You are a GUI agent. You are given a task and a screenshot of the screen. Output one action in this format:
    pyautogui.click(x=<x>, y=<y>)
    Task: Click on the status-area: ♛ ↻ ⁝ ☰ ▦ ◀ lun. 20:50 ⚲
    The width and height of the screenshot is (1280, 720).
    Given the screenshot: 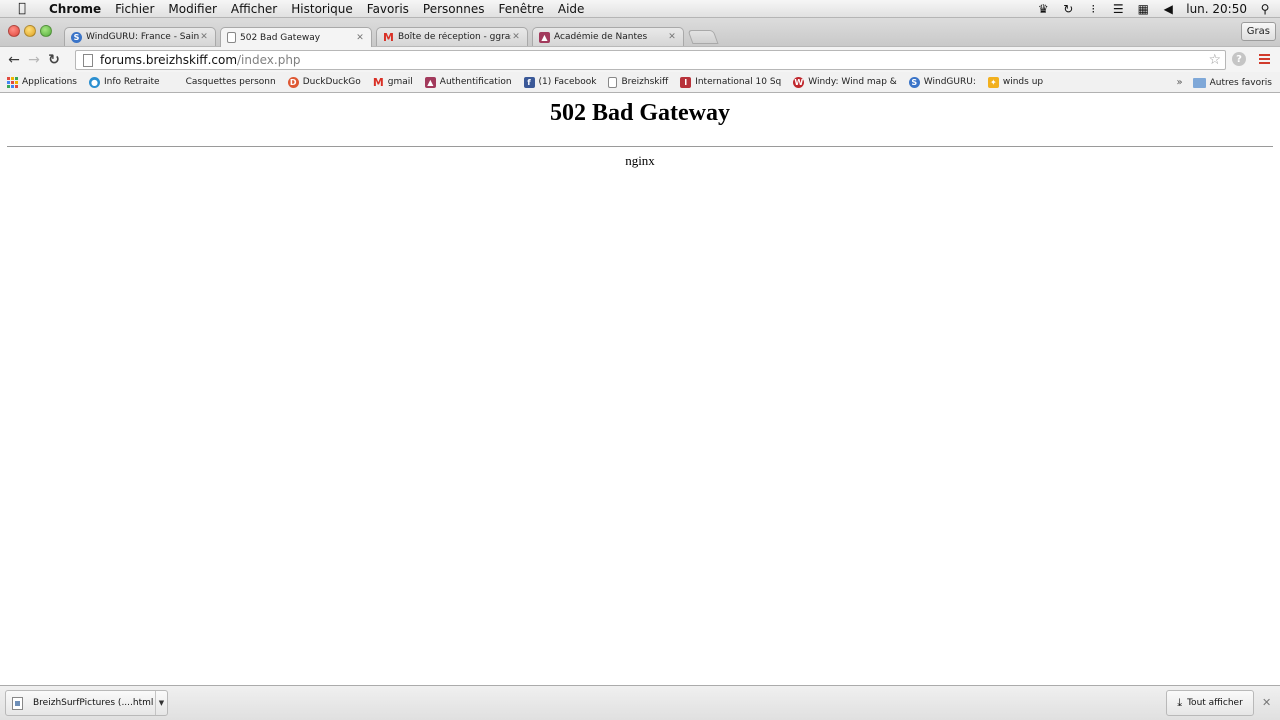 What is the action you would take?
    pyautogui.click(x=1154, y=9)
    